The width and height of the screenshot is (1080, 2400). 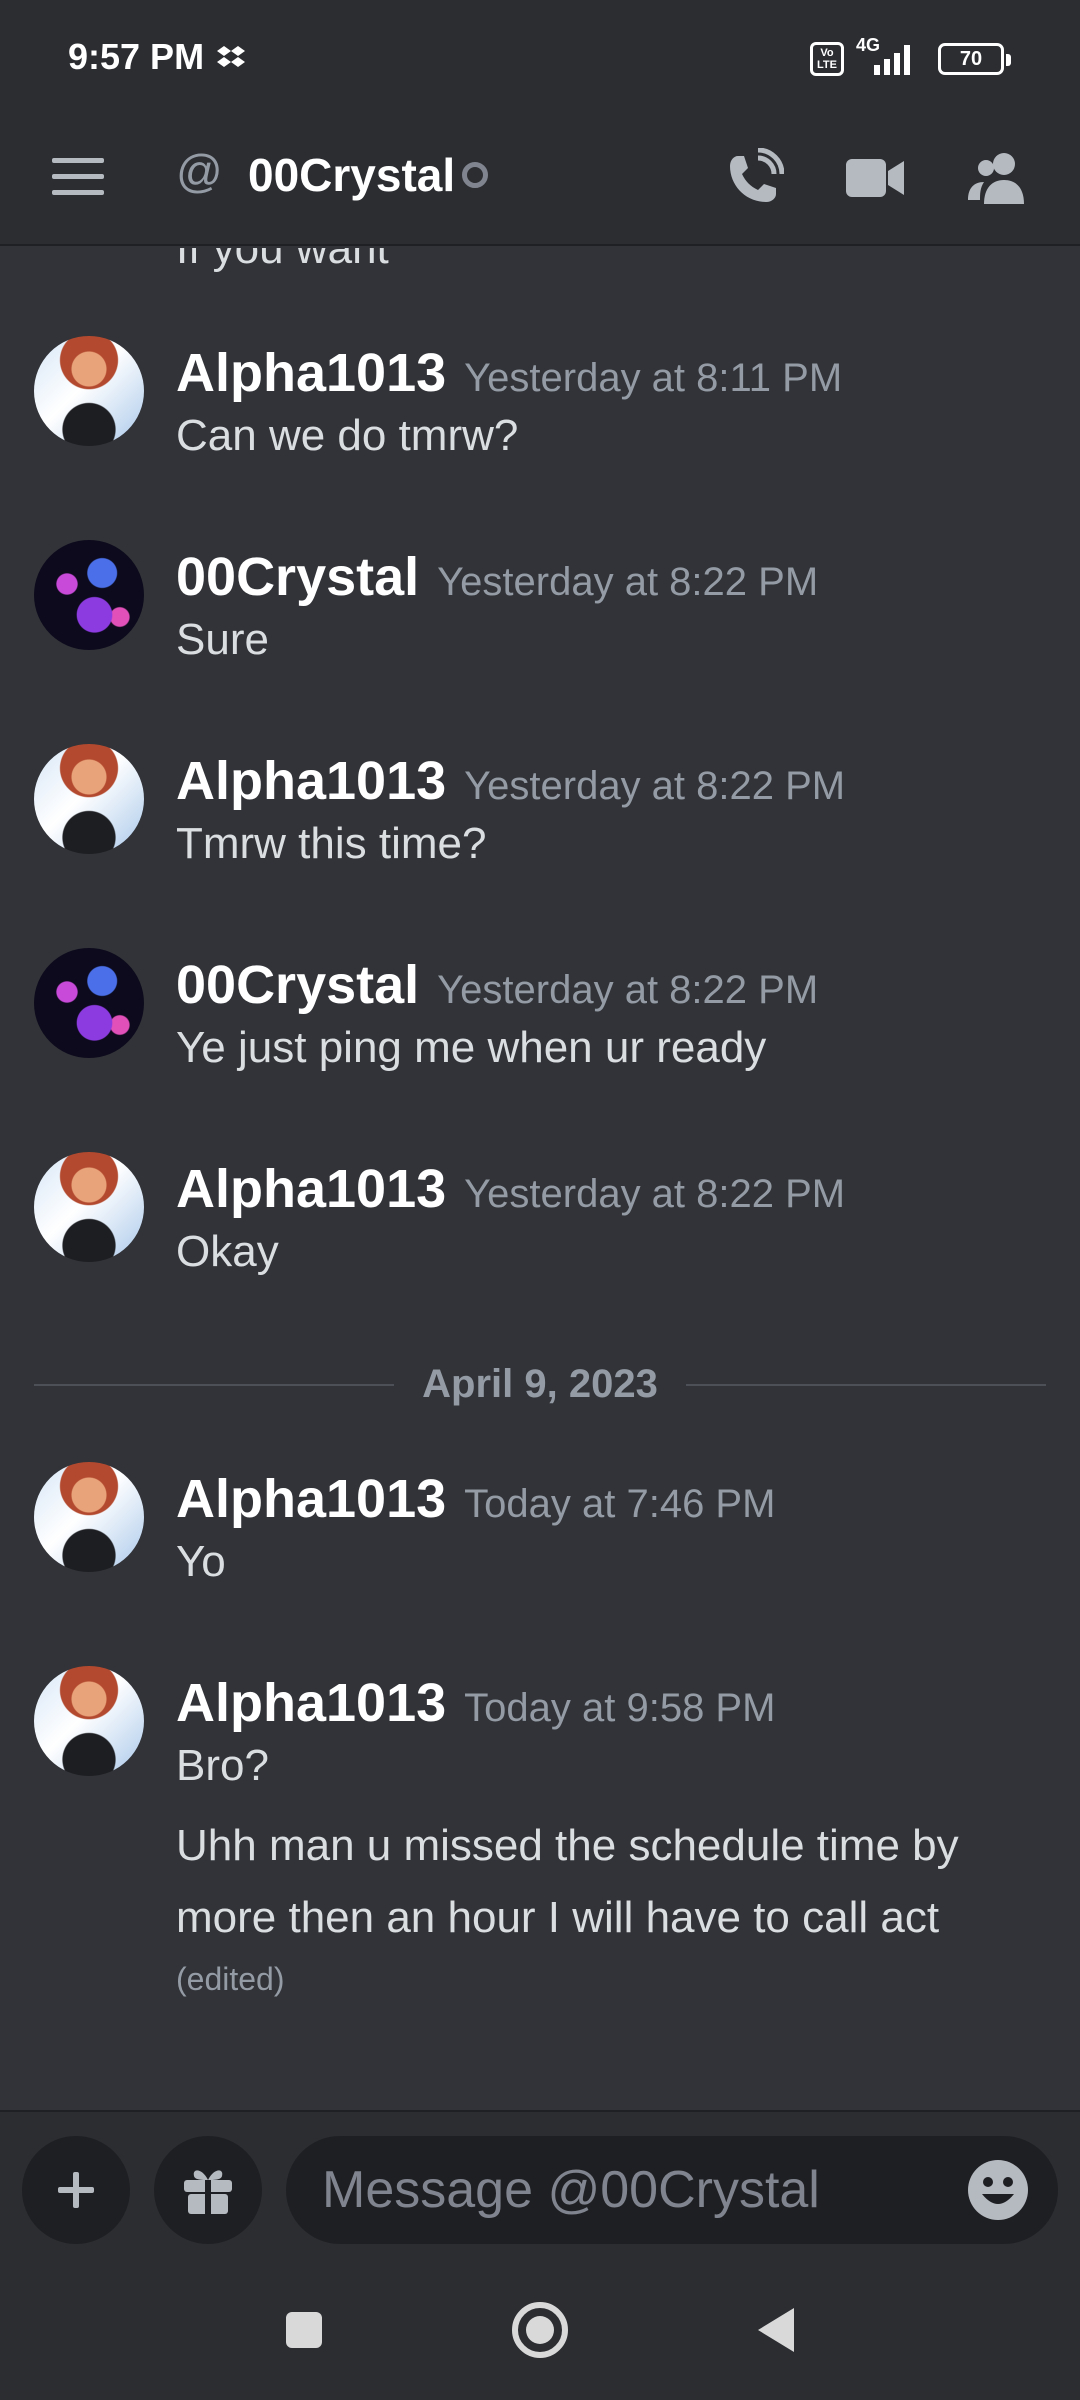 What do you see at coordinates (475, 175) in the screenshot?
I see `offline-status-icon` at bounding box center [475, 175].